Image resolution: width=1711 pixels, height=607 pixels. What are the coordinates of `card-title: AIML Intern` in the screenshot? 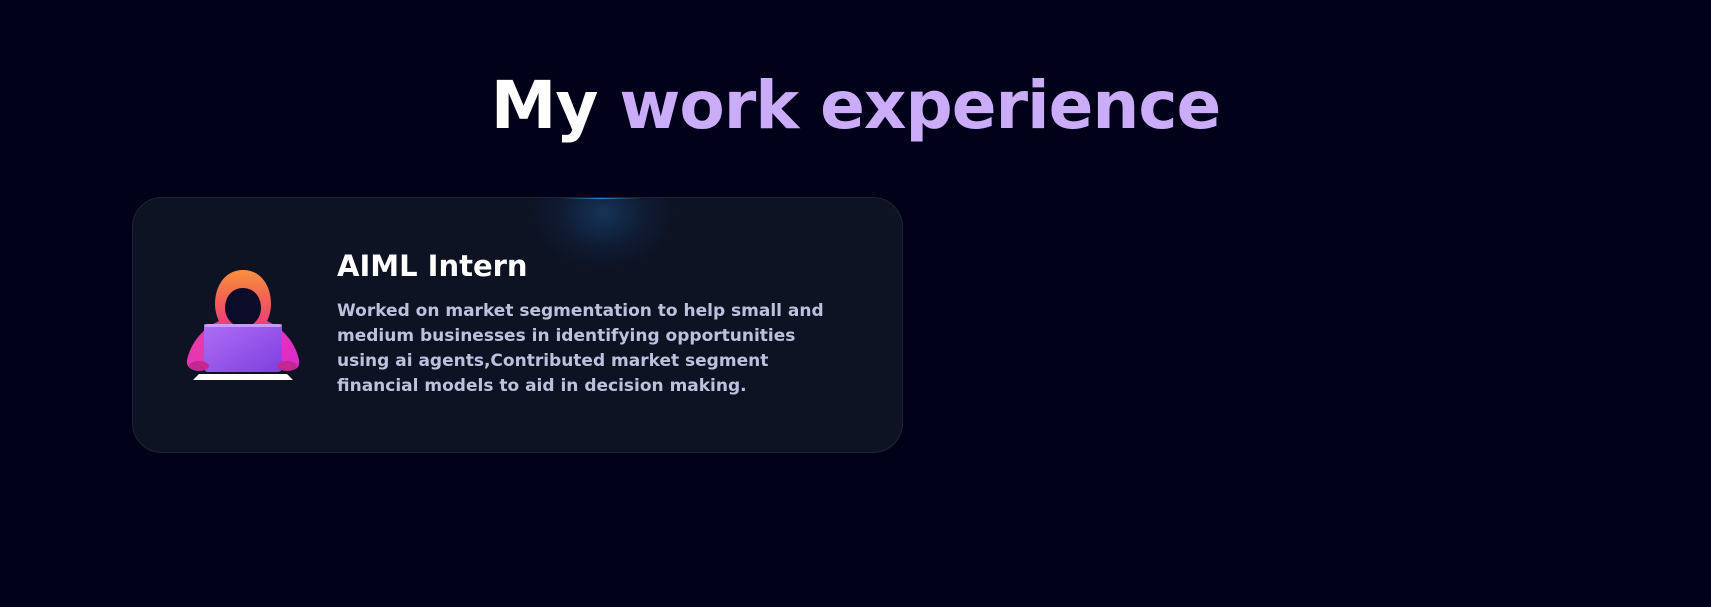 It's located at (432, 266).